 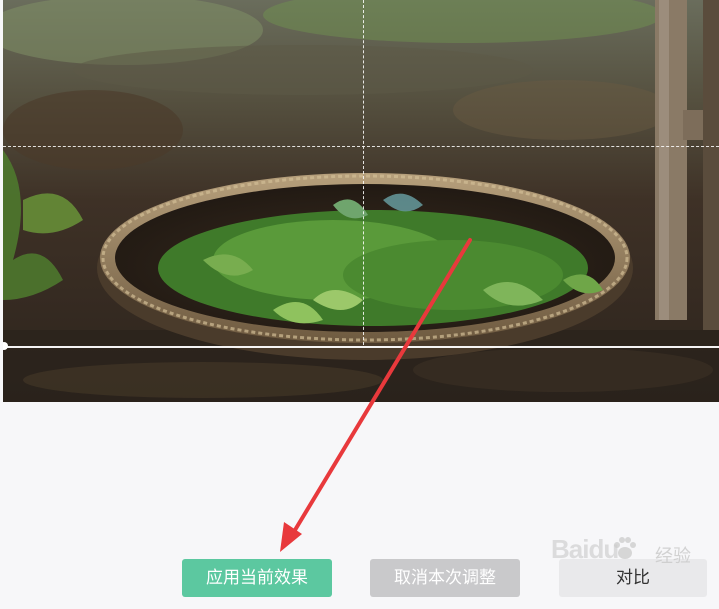 I want to click on paw-icon, so click(x=625, y=548).